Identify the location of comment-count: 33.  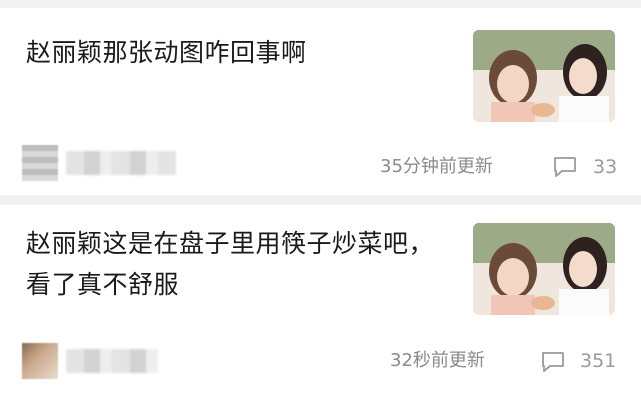
(605, 167).